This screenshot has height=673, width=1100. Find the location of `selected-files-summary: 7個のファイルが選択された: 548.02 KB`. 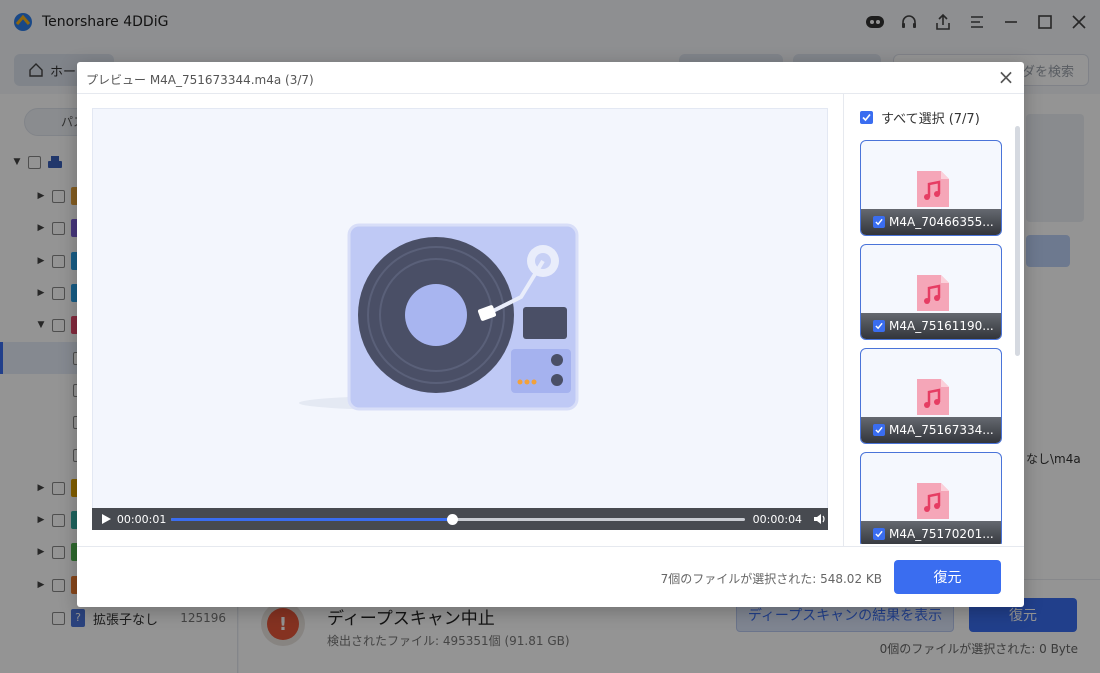

selected-files-summary: 7個のファイルが選択された: 548.02 KB is located at coordinates (771, 579).